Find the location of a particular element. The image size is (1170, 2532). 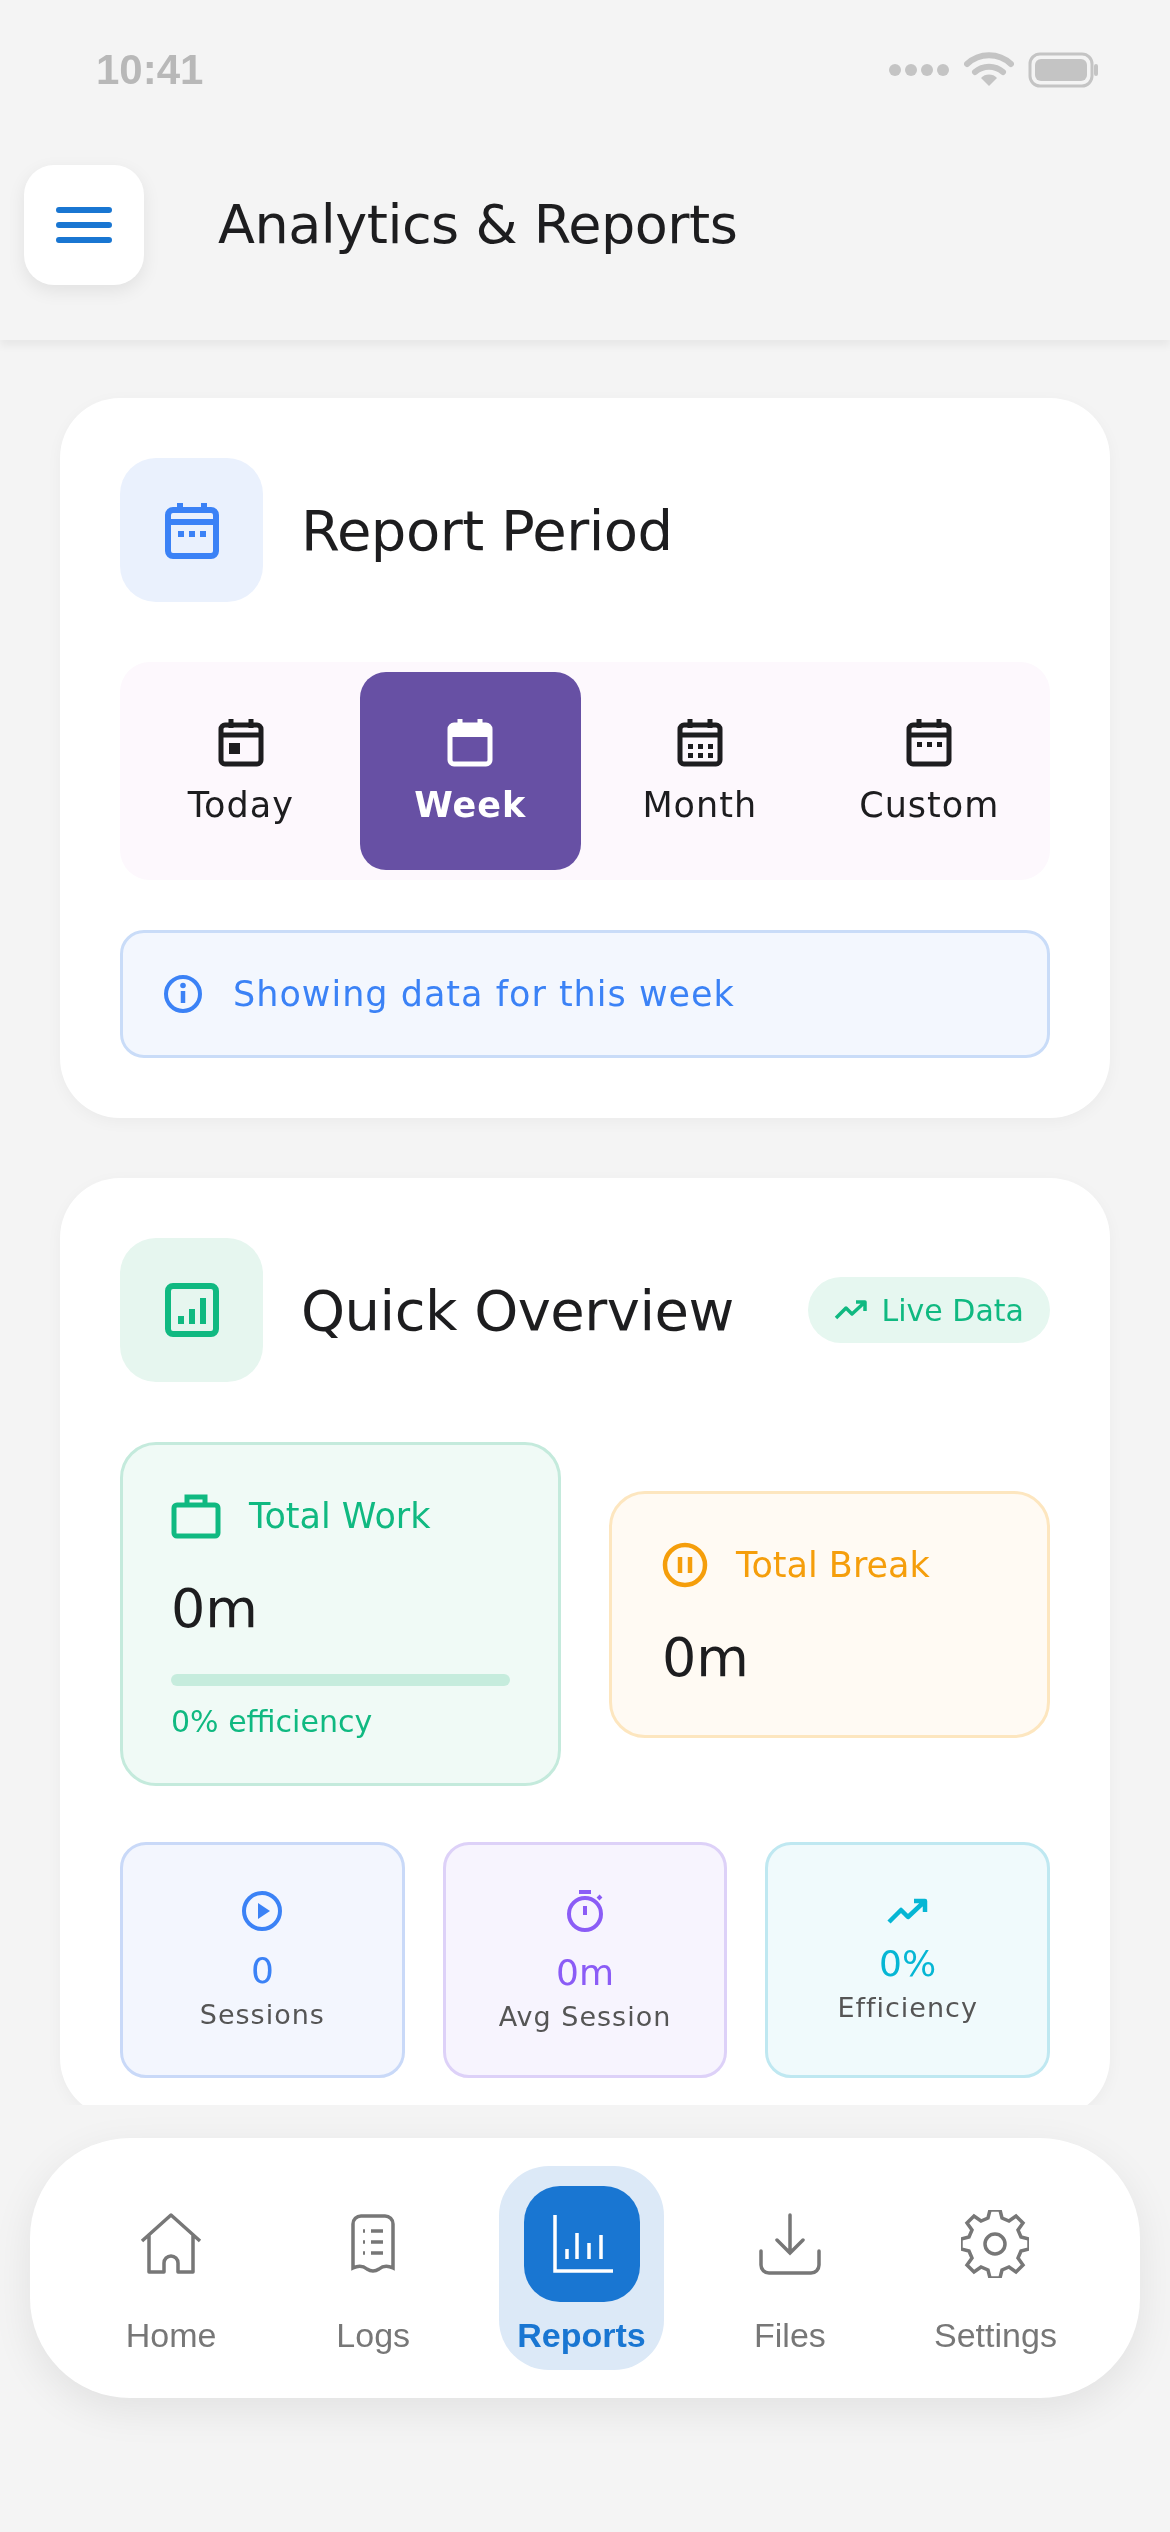

download-icon is located at coordinates (789, 2244).